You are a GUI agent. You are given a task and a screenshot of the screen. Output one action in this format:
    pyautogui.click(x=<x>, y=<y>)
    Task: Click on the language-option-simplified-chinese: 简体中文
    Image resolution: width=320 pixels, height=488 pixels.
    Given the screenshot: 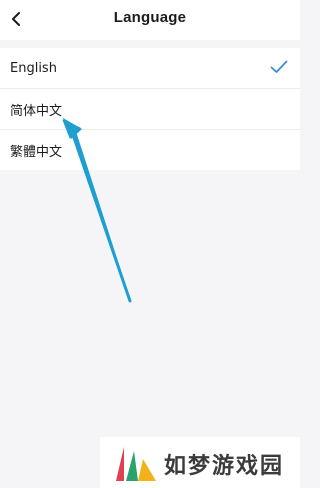 What is the action you would take?
    pyautogui.click(x=150, y=109)
    